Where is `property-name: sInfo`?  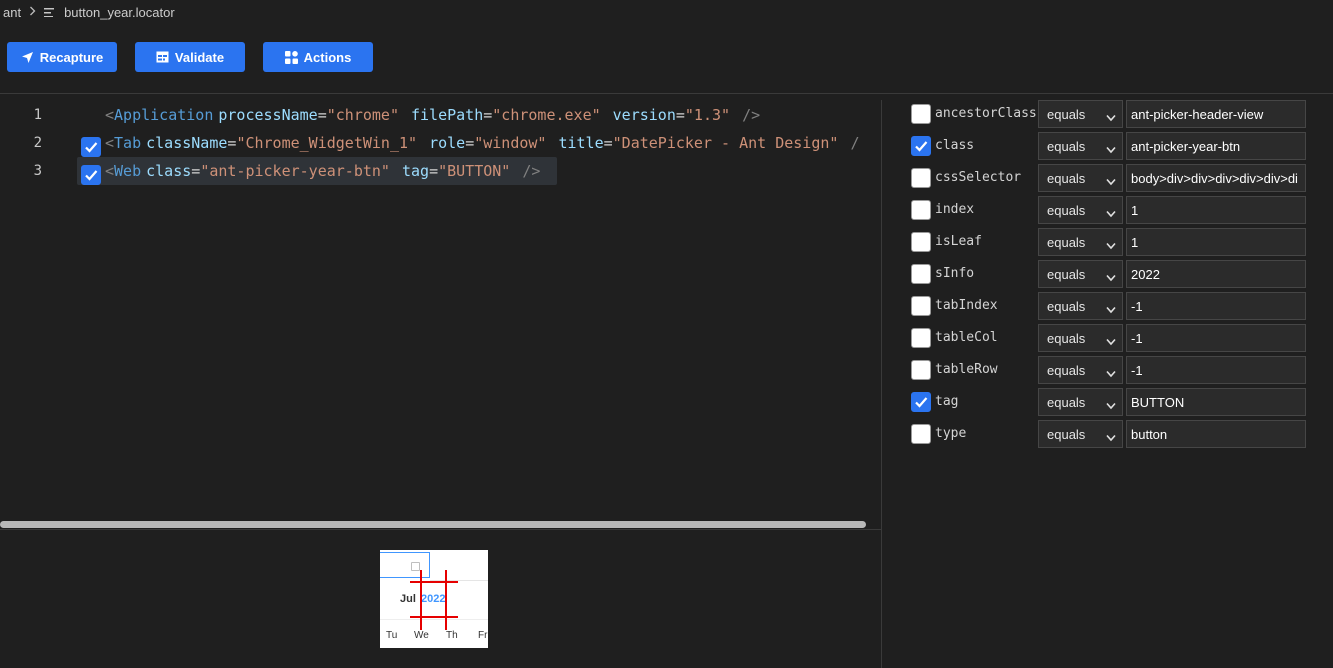 property-name: sInfo is located at coordinates (955, 273).